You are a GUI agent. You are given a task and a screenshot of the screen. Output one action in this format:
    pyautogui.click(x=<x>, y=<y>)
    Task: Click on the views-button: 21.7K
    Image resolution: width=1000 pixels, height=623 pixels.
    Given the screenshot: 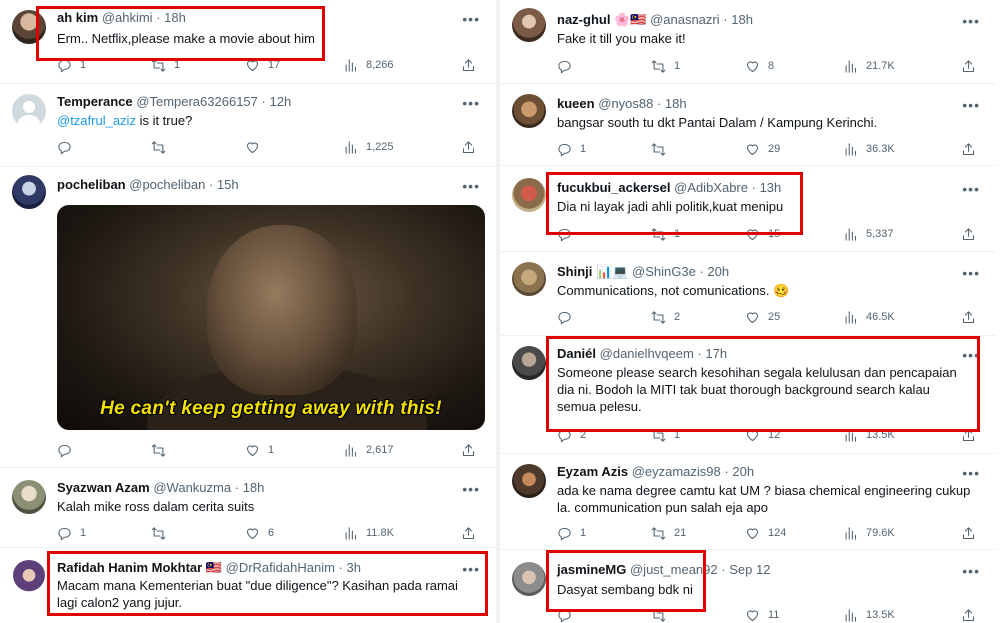 What is the action you would take?
    pyautogui.click(x=869, y=66)
    